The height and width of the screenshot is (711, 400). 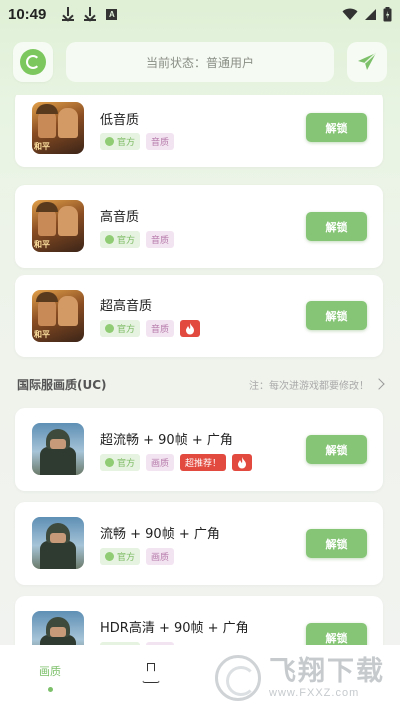 What do you see at coordinates (201, 384) in the screenshot?
I see `section-header: 国际服画质(UC) 注：每次进游戏都要修改！` at bounding box center [201, 384].